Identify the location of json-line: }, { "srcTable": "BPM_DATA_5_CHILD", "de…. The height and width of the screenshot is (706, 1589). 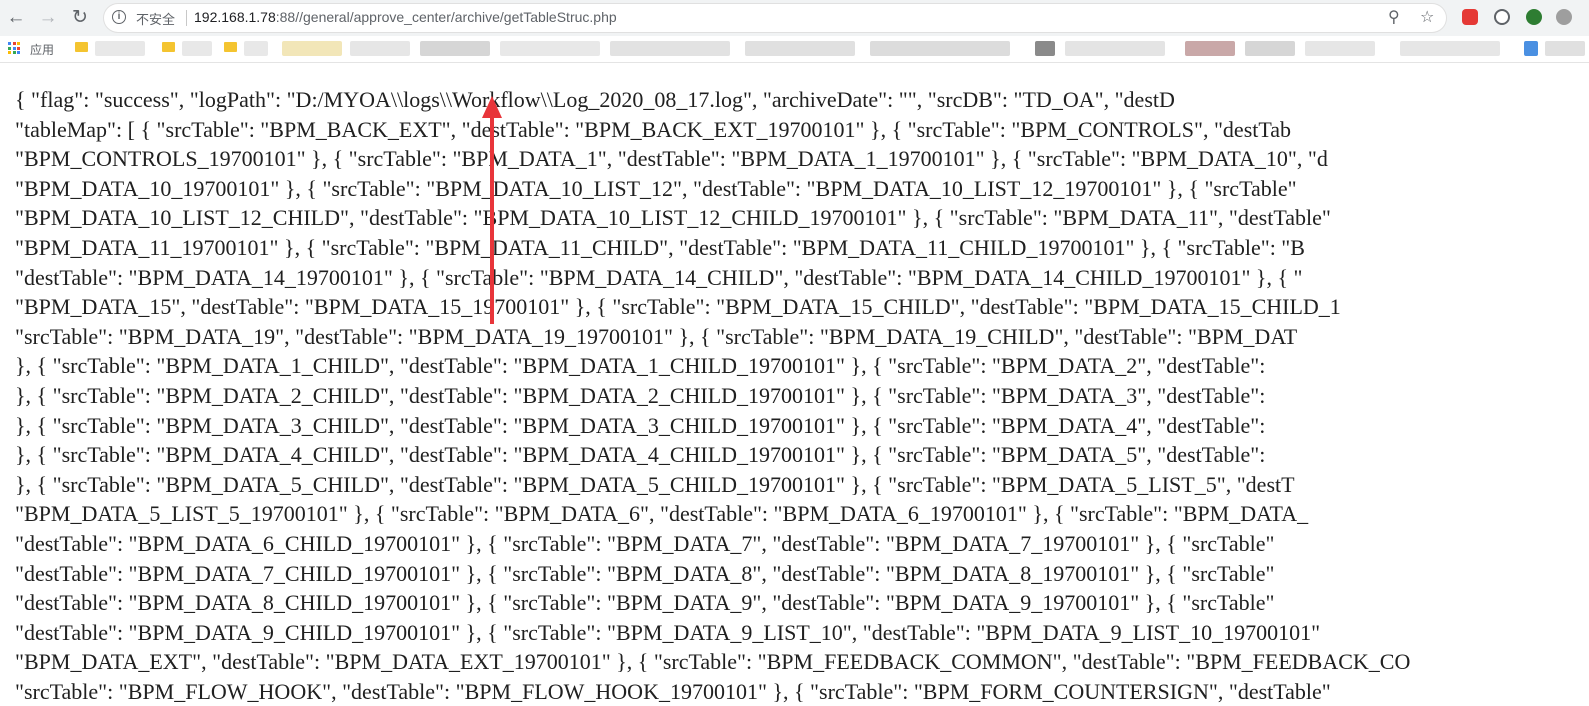
(655, 484).